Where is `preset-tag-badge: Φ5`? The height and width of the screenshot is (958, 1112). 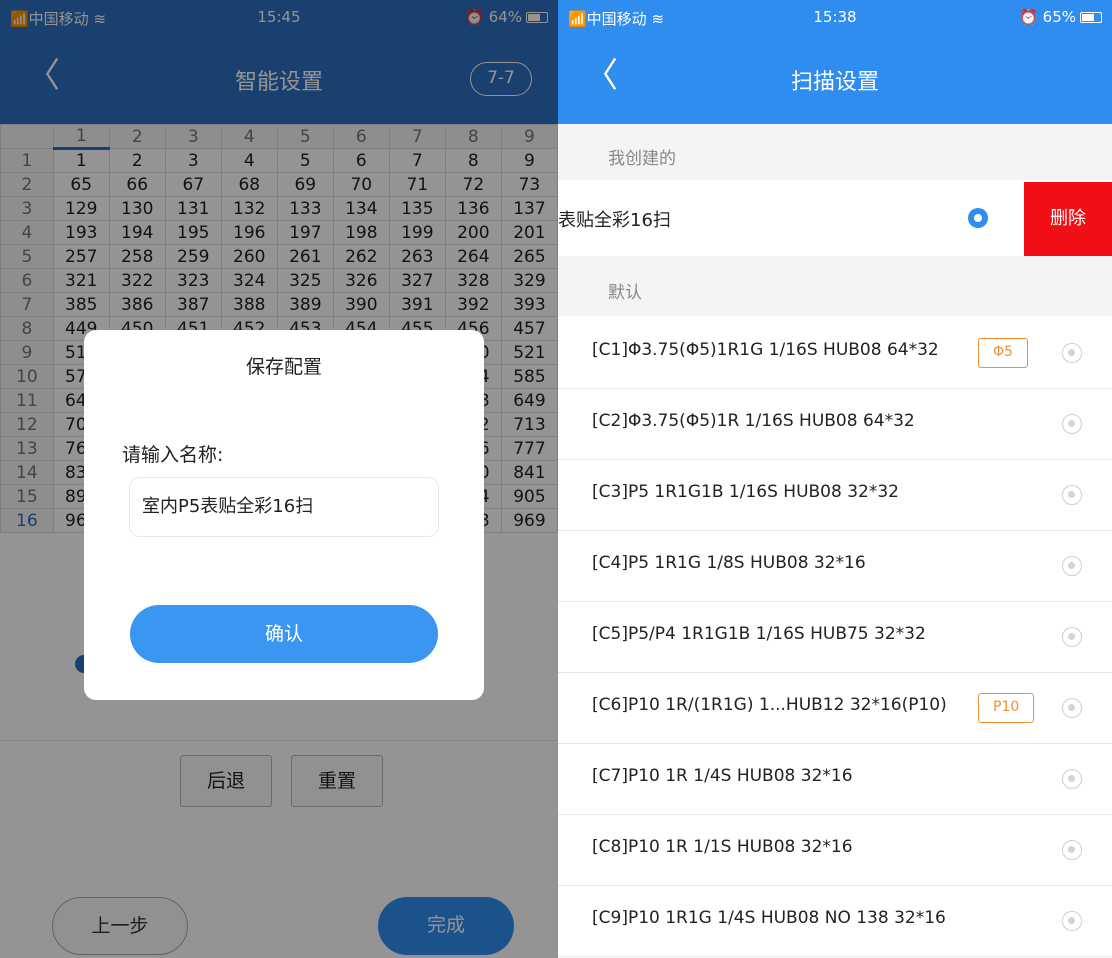
preset-tag-badge: Φ5 is located at coordinates (1003, 353).